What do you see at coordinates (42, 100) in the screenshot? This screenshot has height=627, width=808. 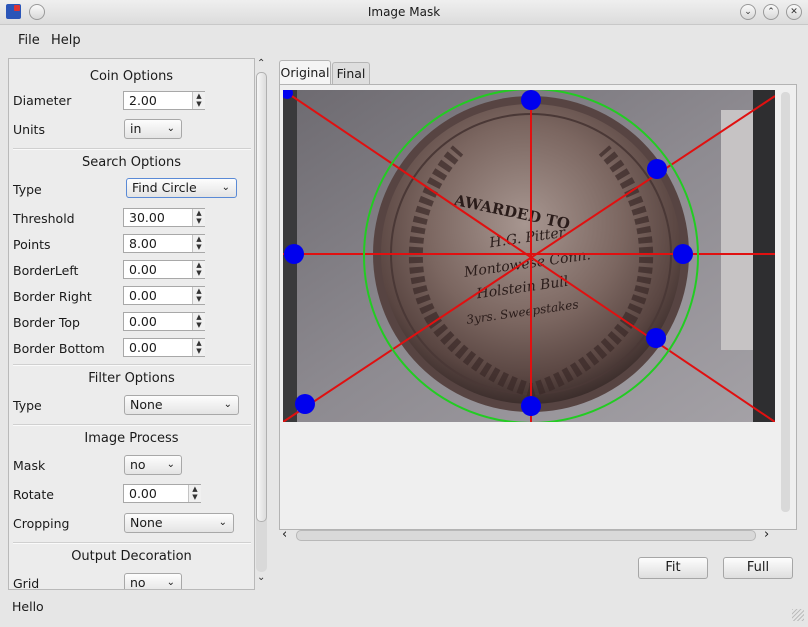 I see `diameter-label: Diameter` at bounding box center [42, 100].